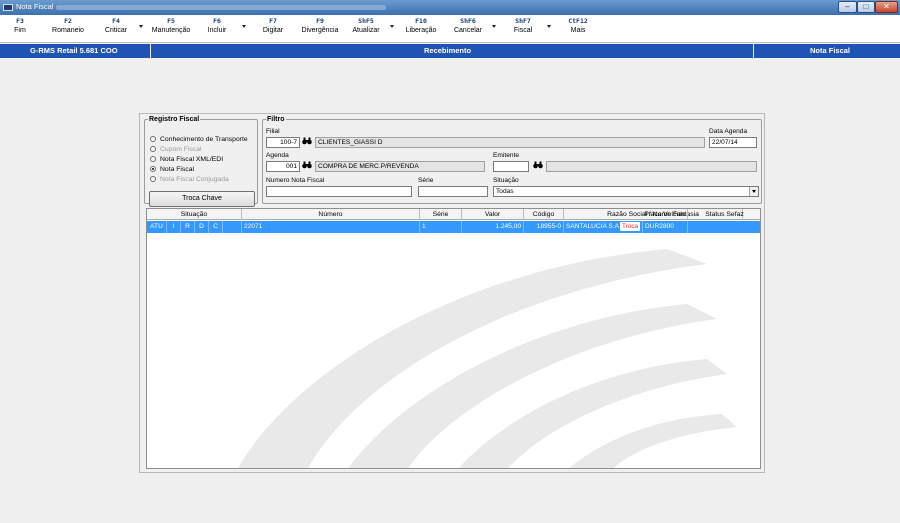 The width and height of the screenshot is (900, 523). I want to click on cell-flag-c: C, so click(216, 227).